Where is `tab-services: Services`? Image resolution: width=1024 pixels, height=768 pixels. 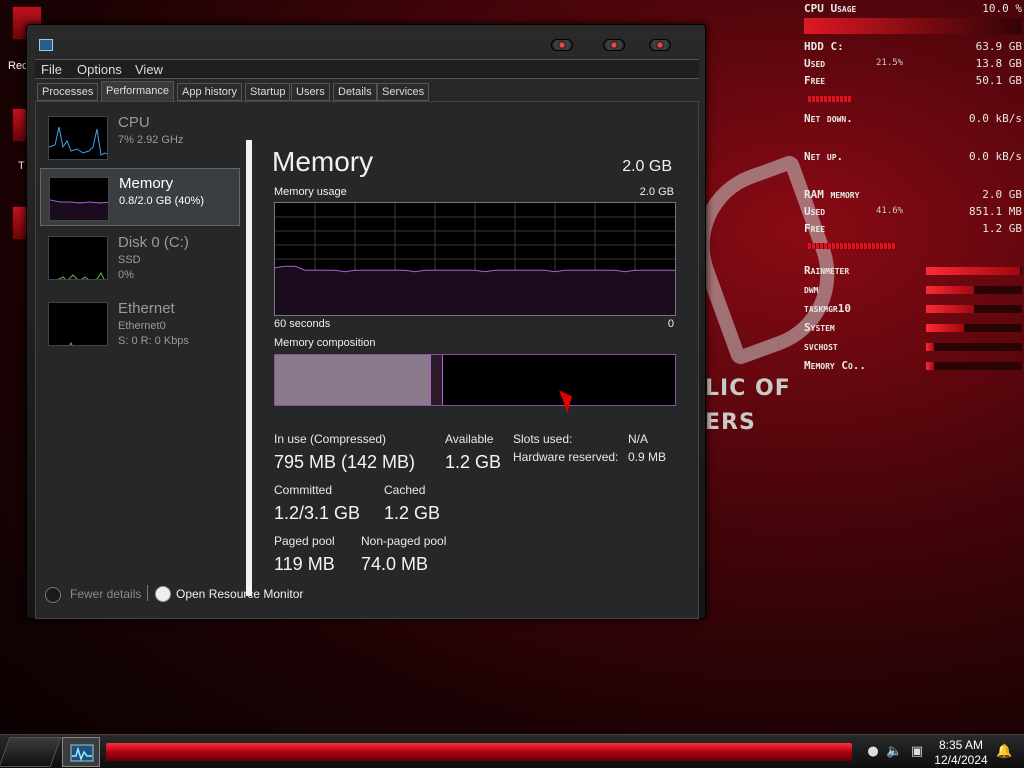
tab-services: Services is located at coordinates (403, 92).